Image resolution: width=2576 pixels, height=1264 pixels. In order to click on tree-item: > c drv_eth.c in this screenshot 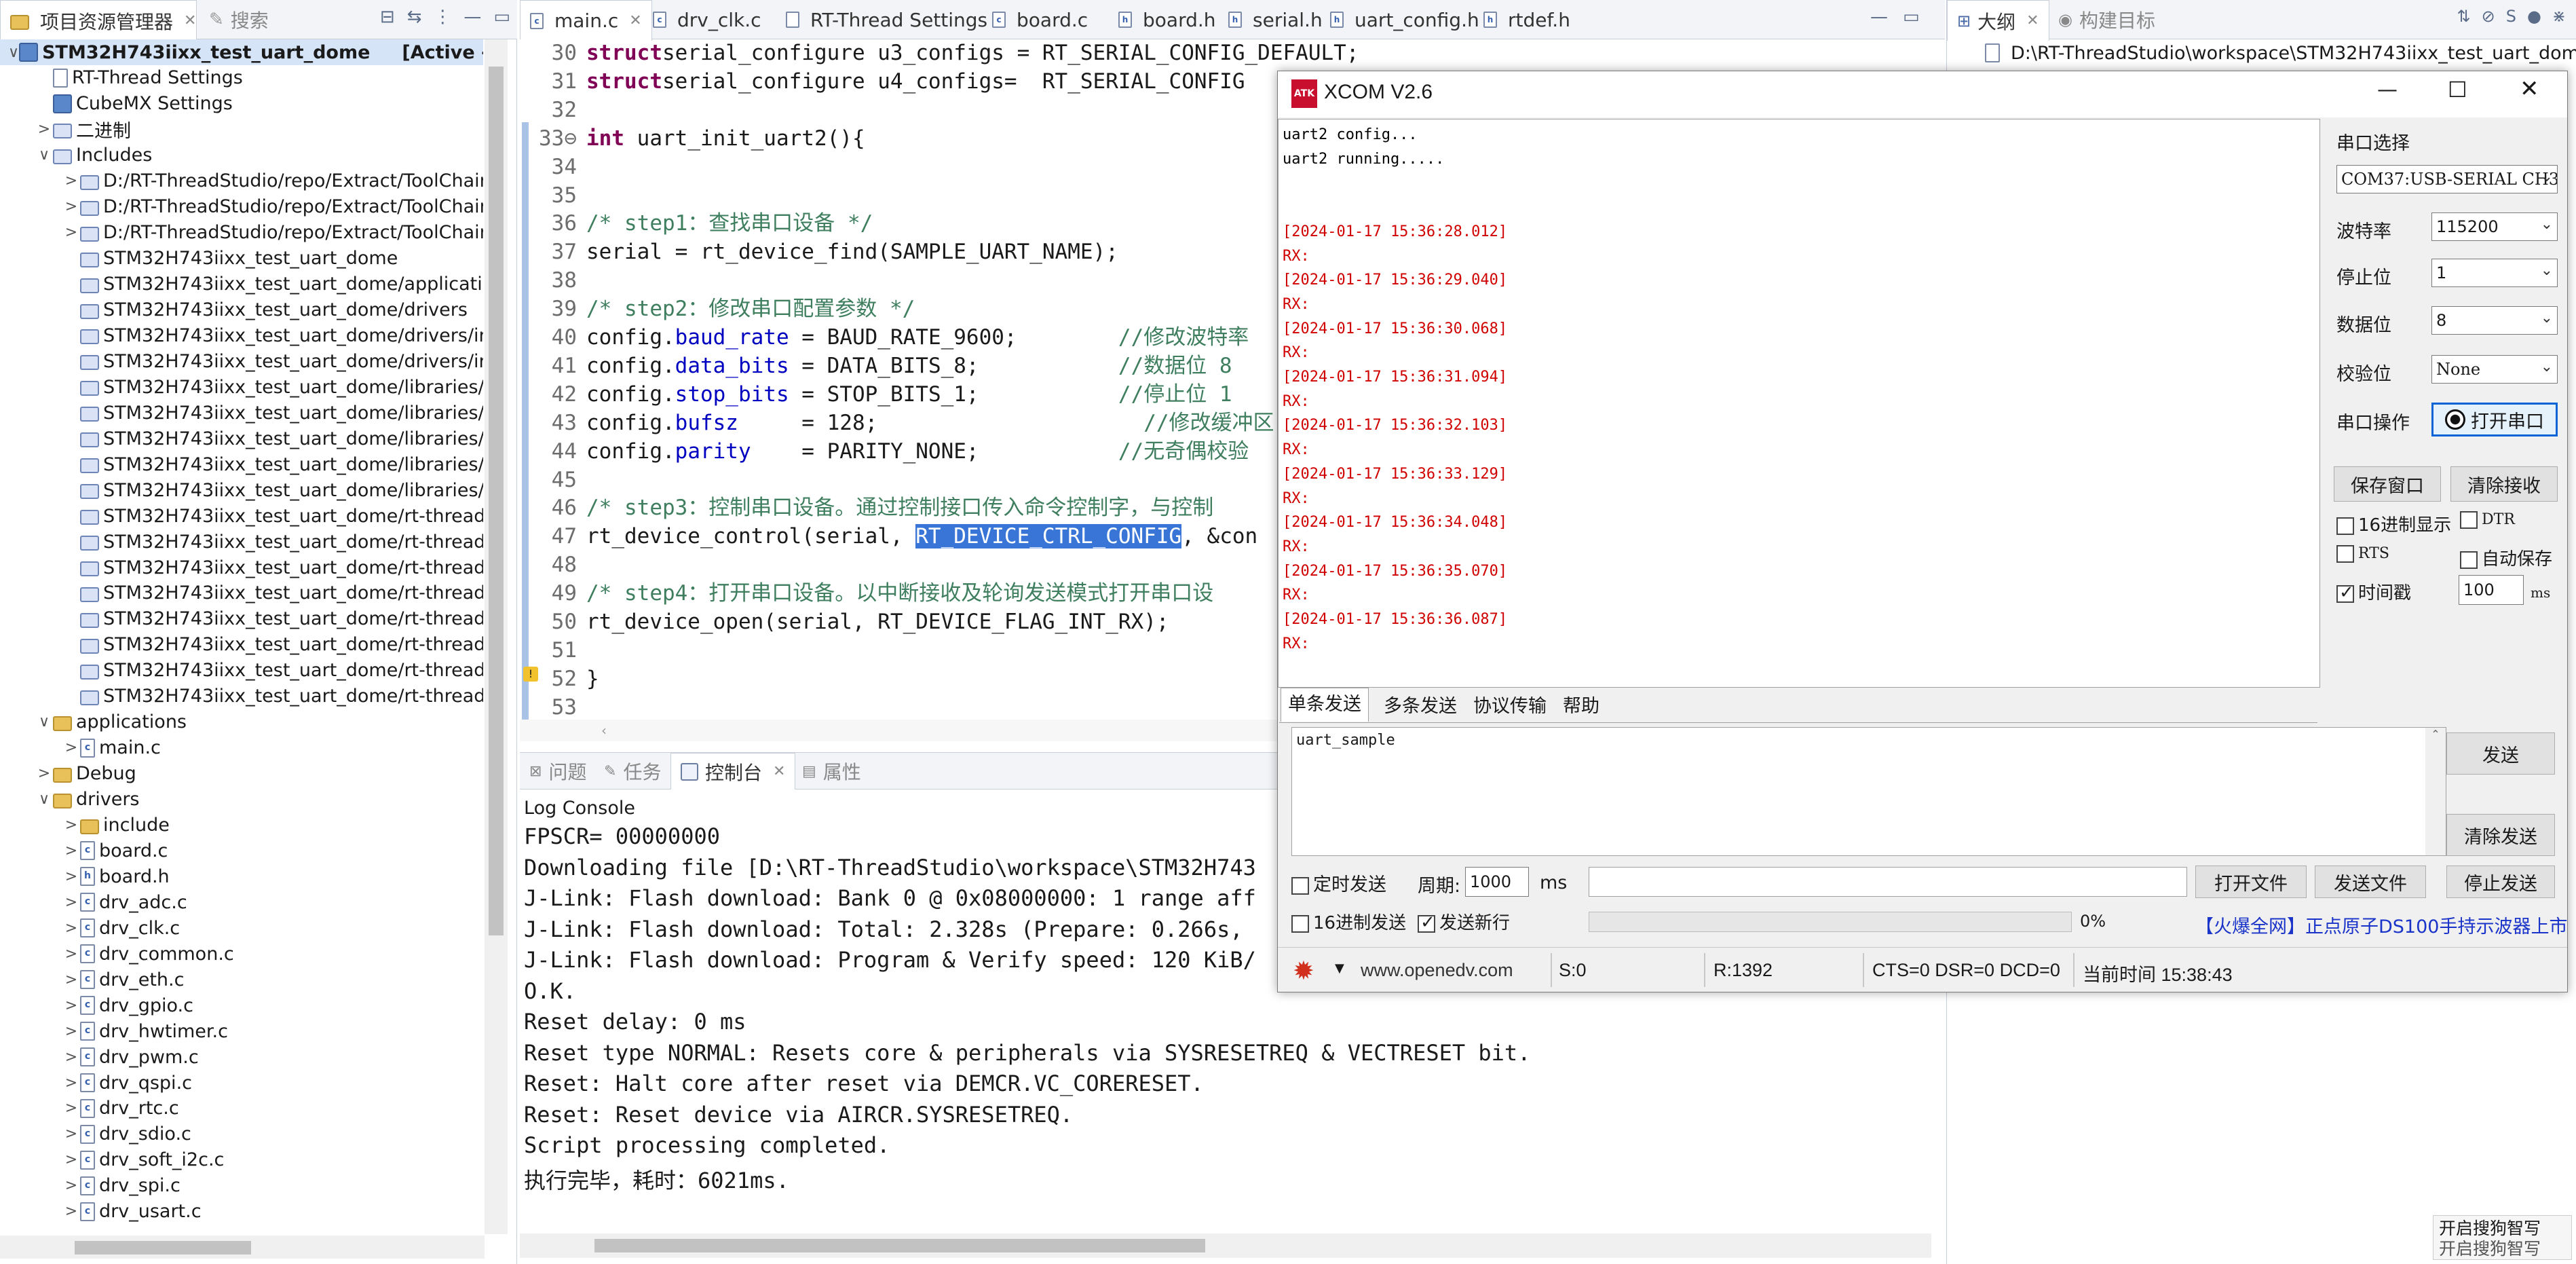, I will do `click(92, 979)`.